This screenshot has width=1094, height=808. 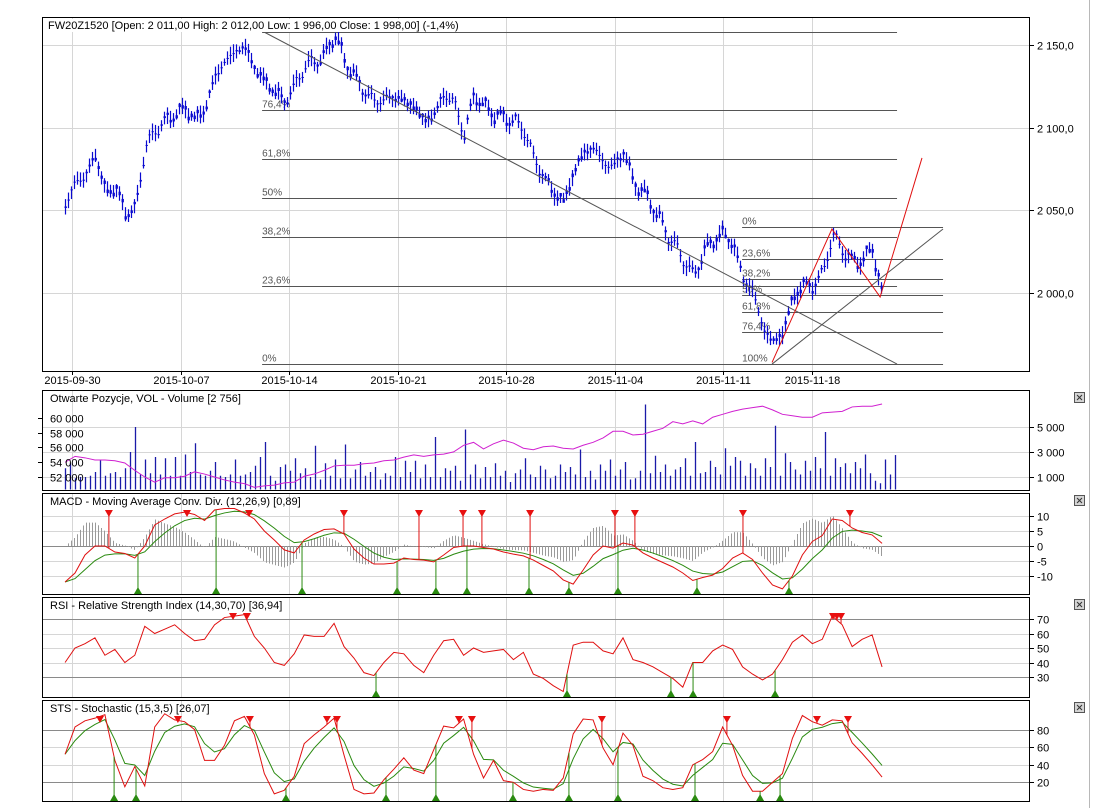 What do you see at coordinates (1089, 404) in the screenshot?
I see `window-scrollbar-edge` at bounding box center [1089, 404].